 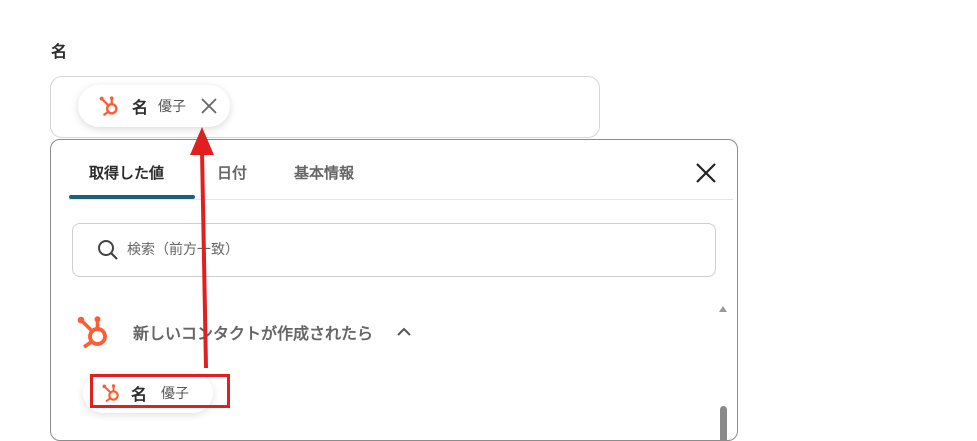 I want to click on scroll-up-arrow-icon, so click(x=723, y=309).